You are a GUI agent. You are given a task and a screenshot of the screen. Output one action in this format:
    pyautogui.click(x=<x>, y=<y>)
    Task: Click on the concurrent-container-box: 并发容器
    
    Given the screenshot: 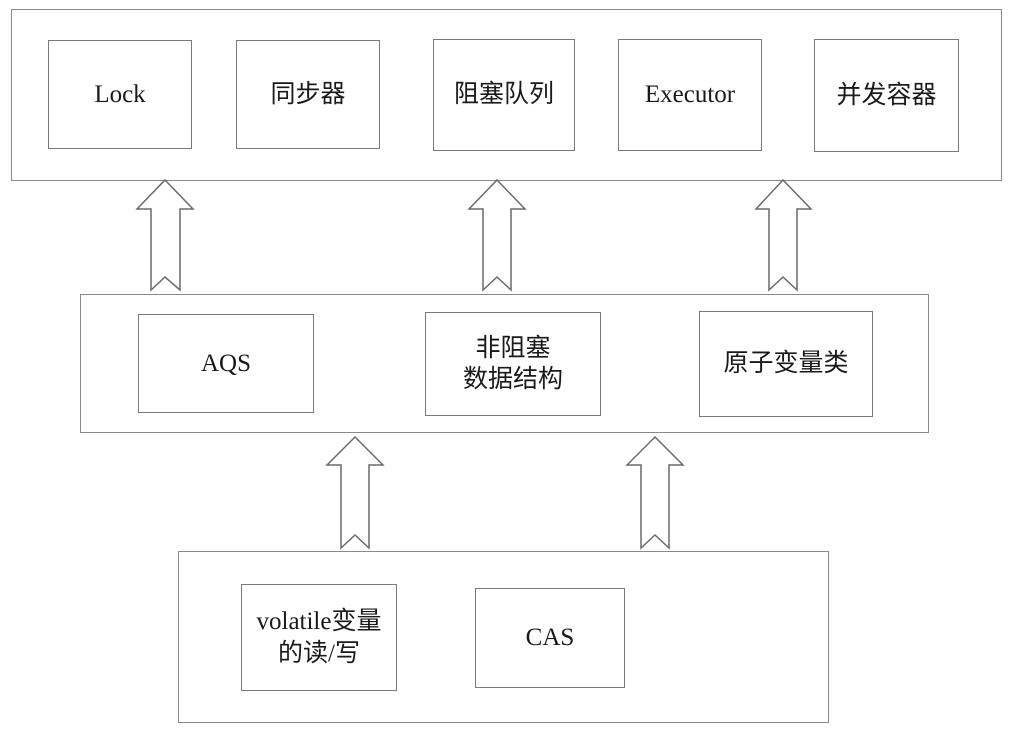 What is the action you would take?
    pyautogui.click(x=886, y=95)
    